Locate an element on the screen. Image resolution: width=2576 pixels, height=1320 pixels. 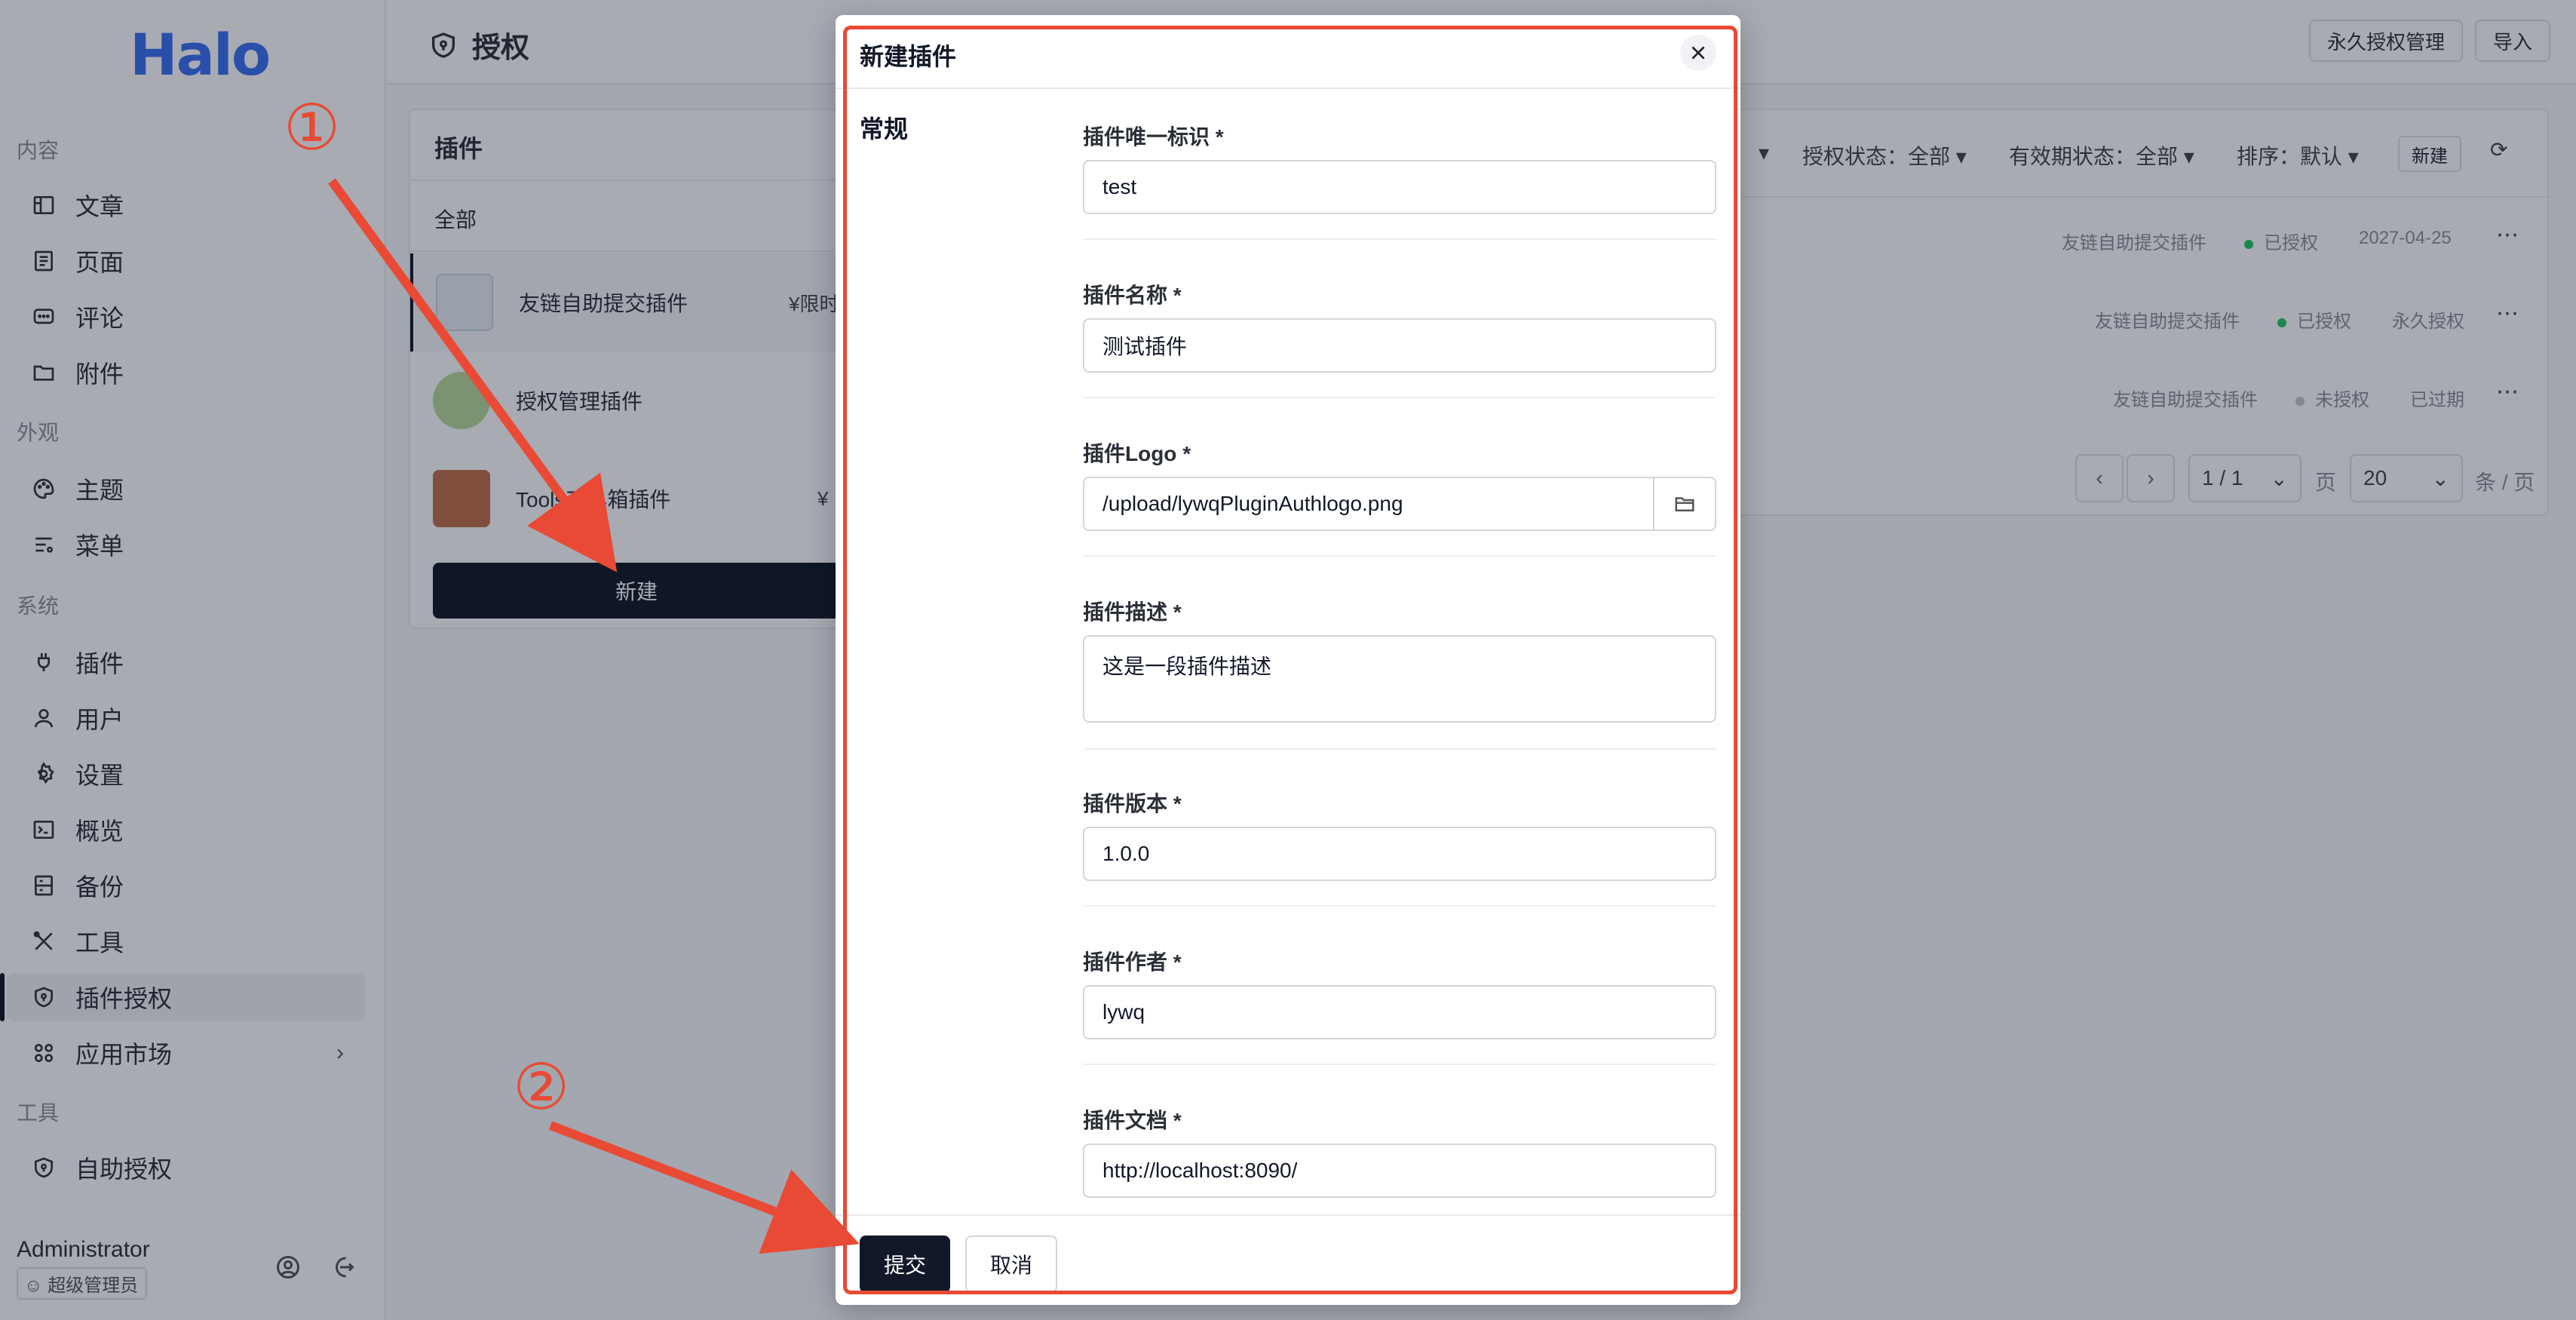
plugin-logo-input: /upload/lywqPluginAuthlogo.png is located at coordinates (1399, 504).